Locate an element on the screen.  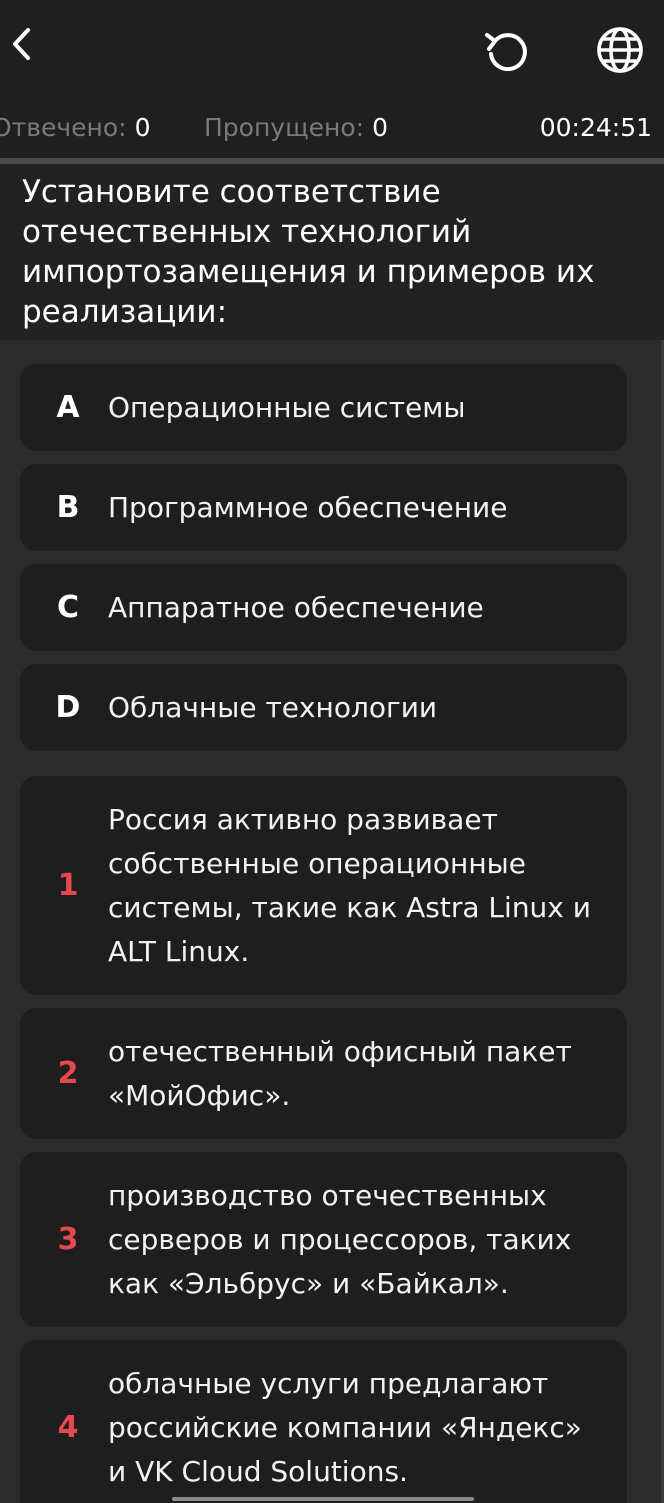
skipped-count: 0 is located at coordinates (380, 127).